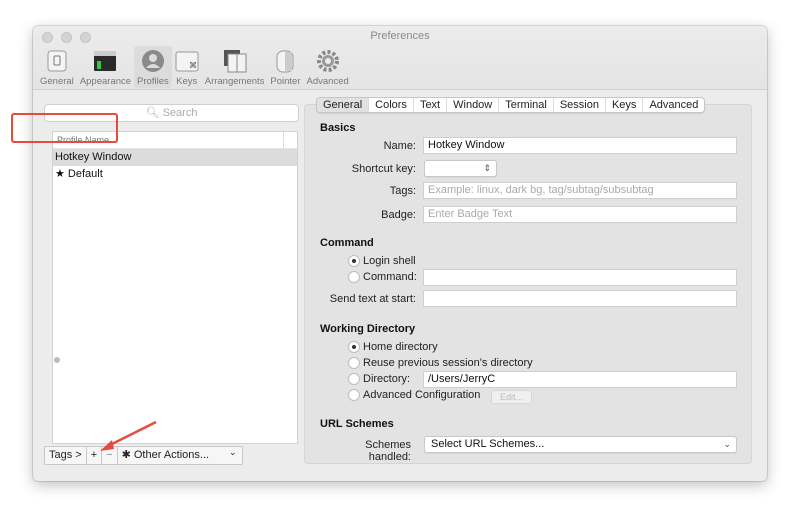  I want to click on command-field, so click(580, 277).